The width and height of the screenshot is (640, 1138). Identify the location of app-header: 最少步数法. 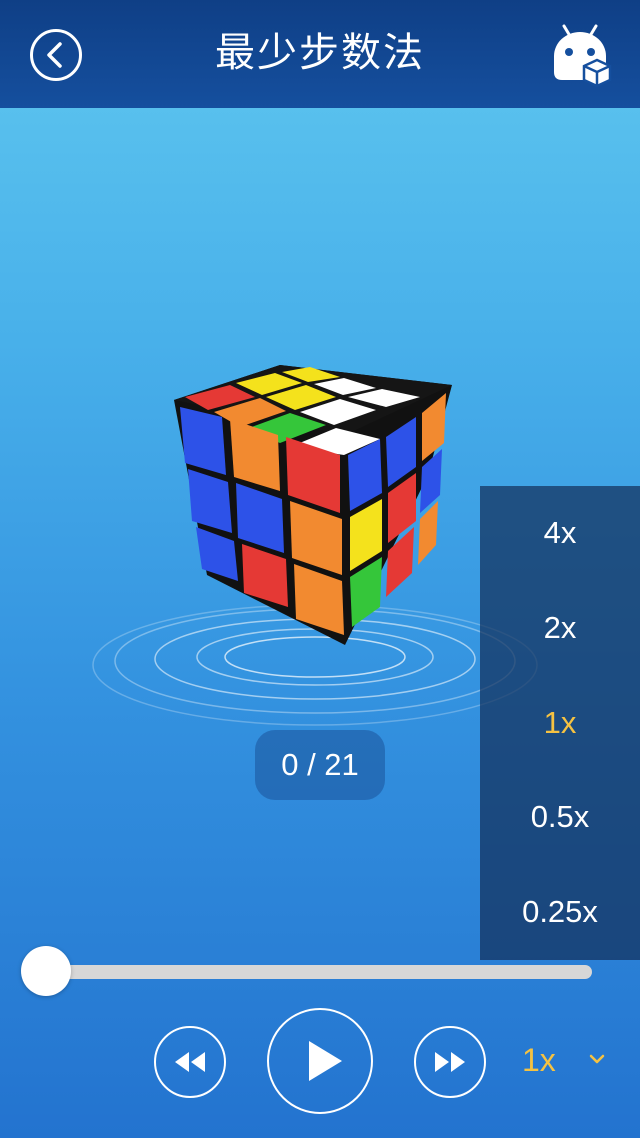
(320, 54).